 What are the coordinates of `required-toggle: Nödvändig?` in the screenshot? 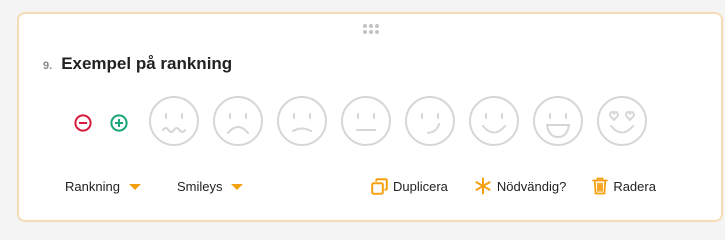 It's located at (520, 186).